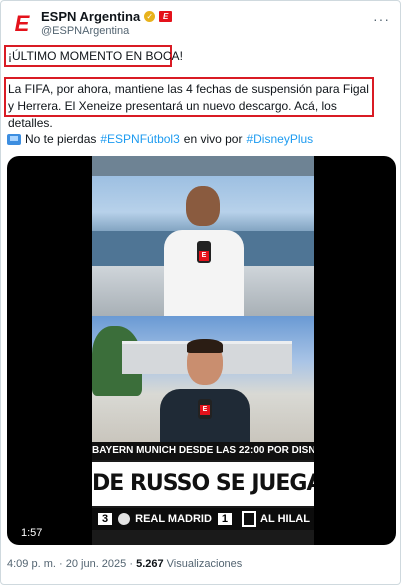 Image resolution: width=401 pixels, height=585 pixels. Describe the element at coordinates (31, 564) in the screenshot. I see `tweet-time: 4:09 p. m.` at that location.